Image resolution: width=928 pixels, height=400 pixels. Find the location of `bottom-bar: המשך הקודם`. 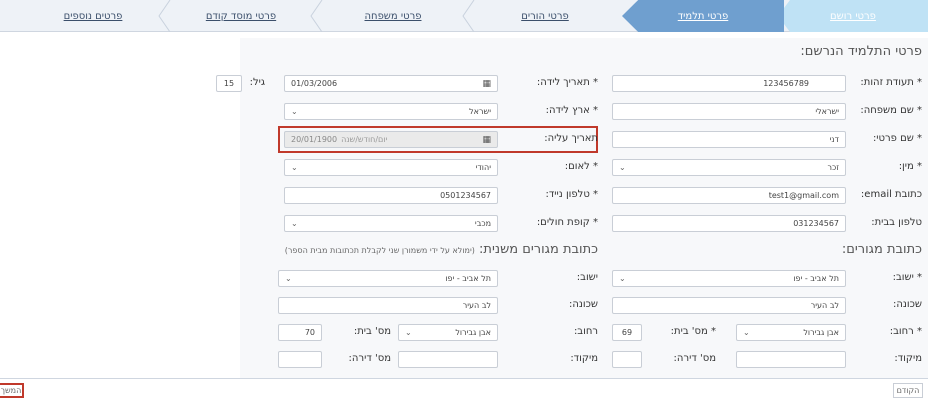

bottom-bar: המשך הקודם is located at coordinates (464, 389).